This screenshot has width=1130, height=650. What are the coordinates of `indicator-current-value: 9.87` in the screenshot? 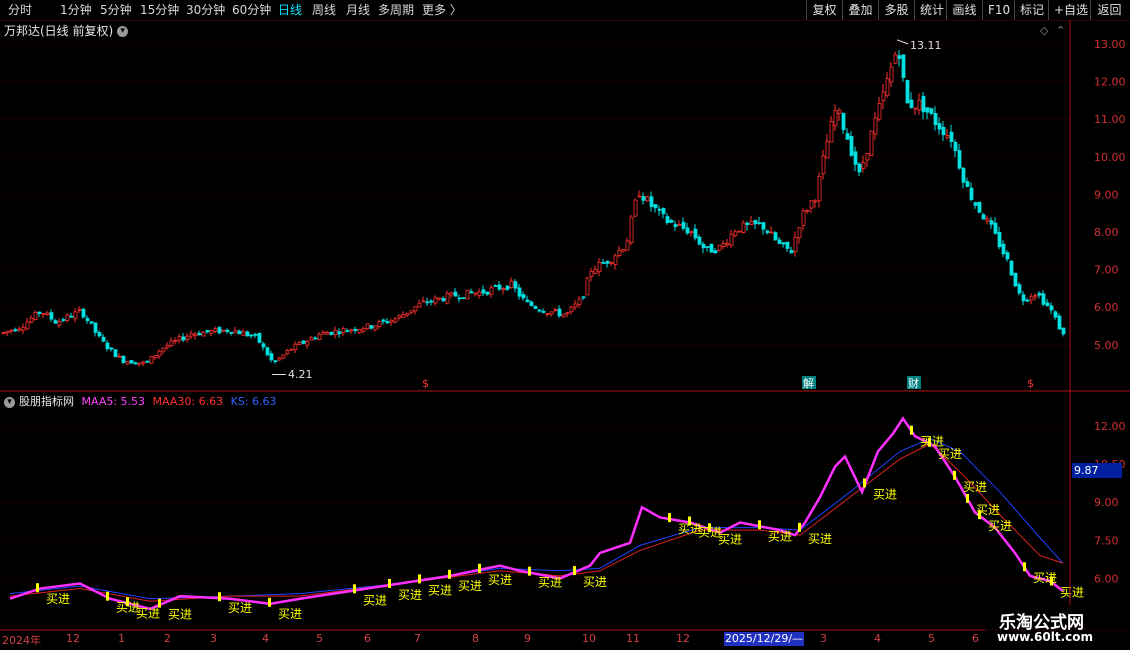 It's located at (1097, 470).